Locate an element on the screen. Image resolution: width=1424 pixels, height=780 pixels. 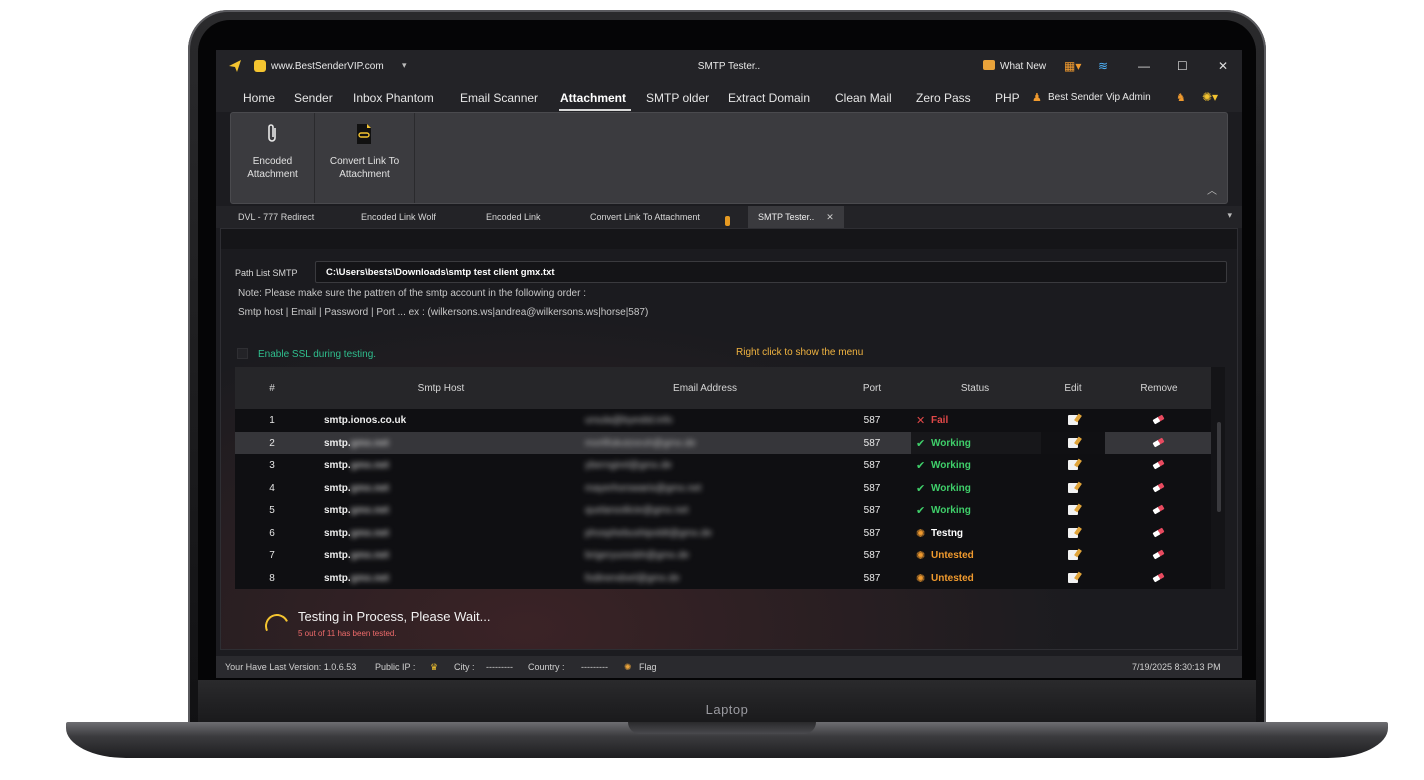
laptop-notch is located at coordinates (722, 728).